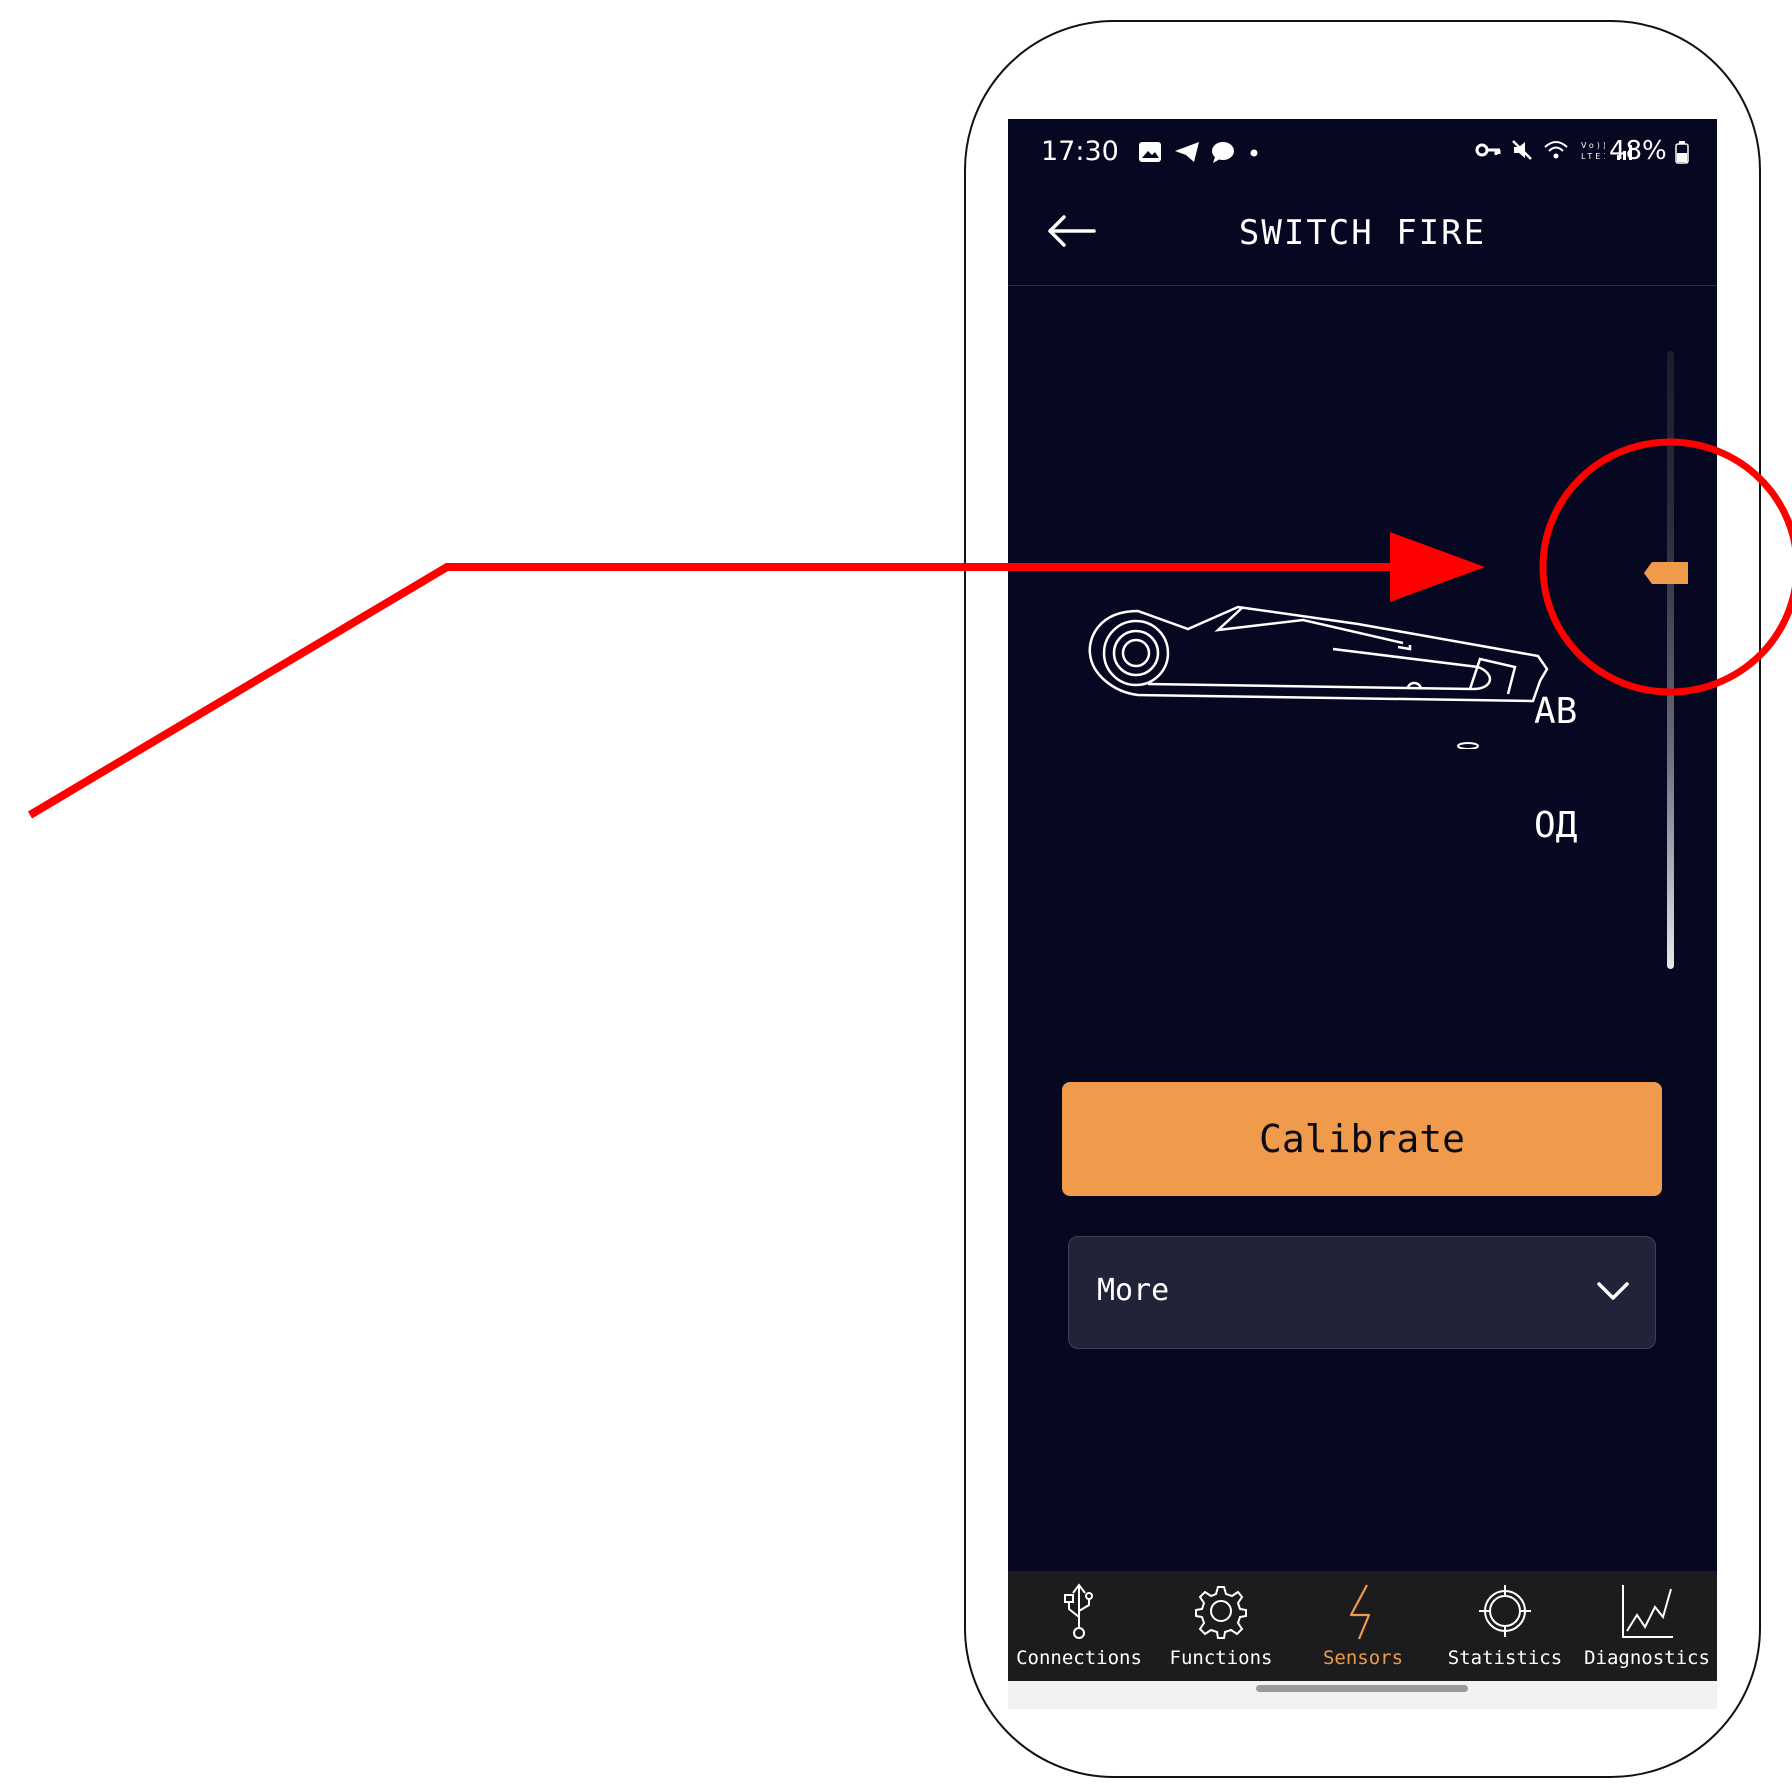 This screenshot has height=1787, width=1792. I want to click on annotation-circle, so click(1665, 567).